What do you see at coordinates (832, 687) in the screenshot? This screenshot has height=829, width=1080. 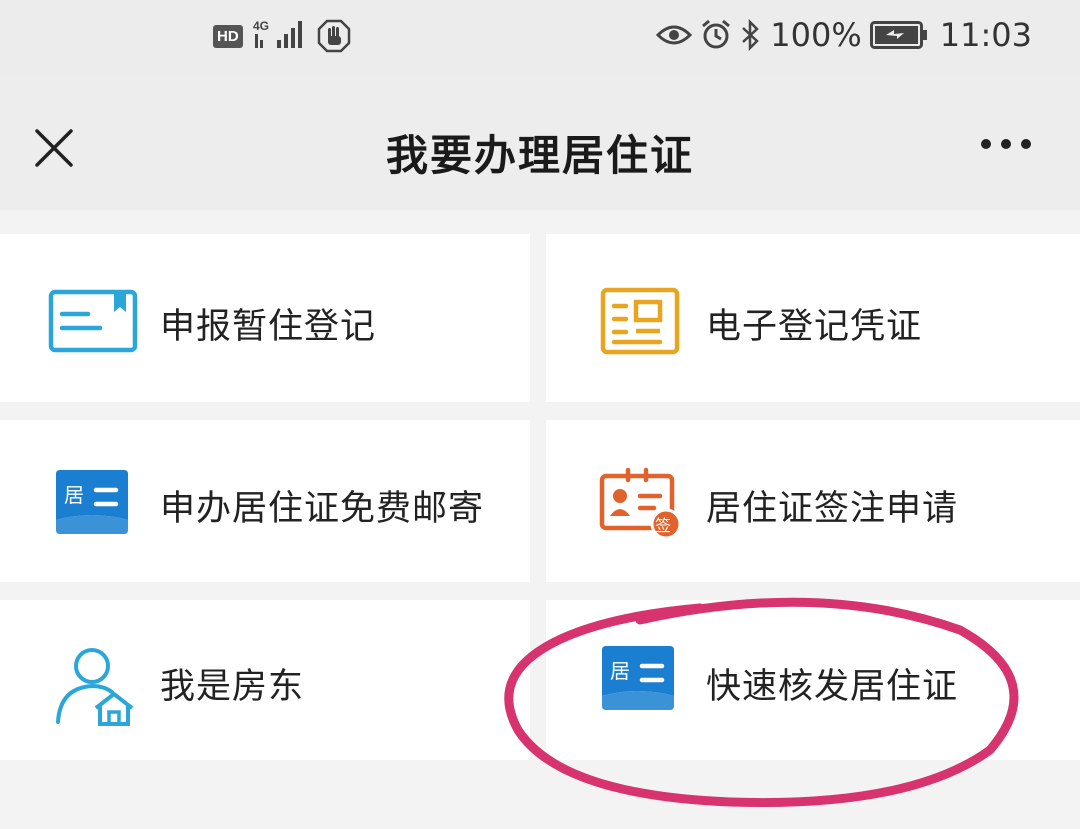 I see `menu-item-label: 快速核发居住证` at bounding box center [832, 687].